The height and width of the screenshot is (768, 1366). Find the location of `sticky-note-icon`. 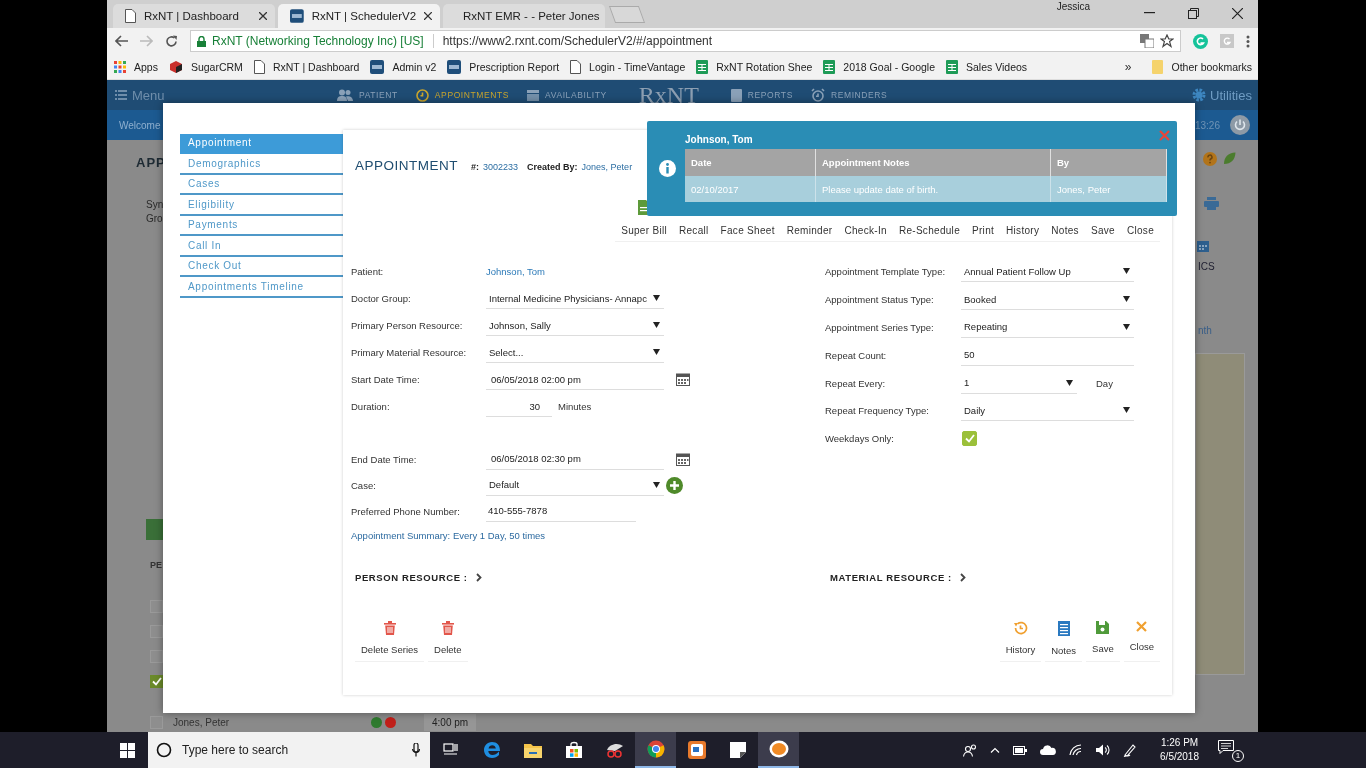

sticky-note-icon is located at coordinates (737, 750).